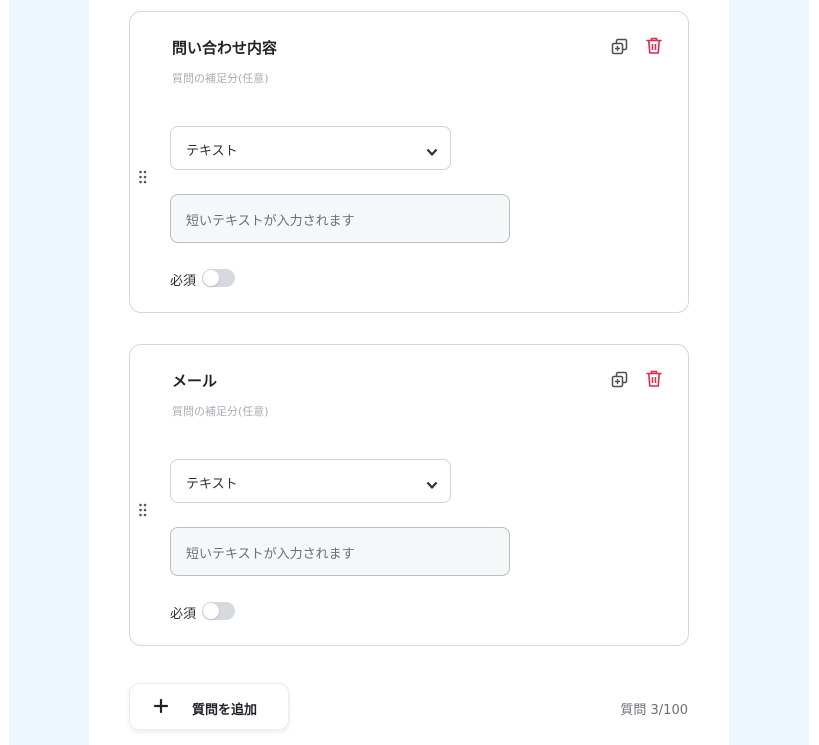  I want to click on add-question-label: 質問を追加, so click(225, 710).